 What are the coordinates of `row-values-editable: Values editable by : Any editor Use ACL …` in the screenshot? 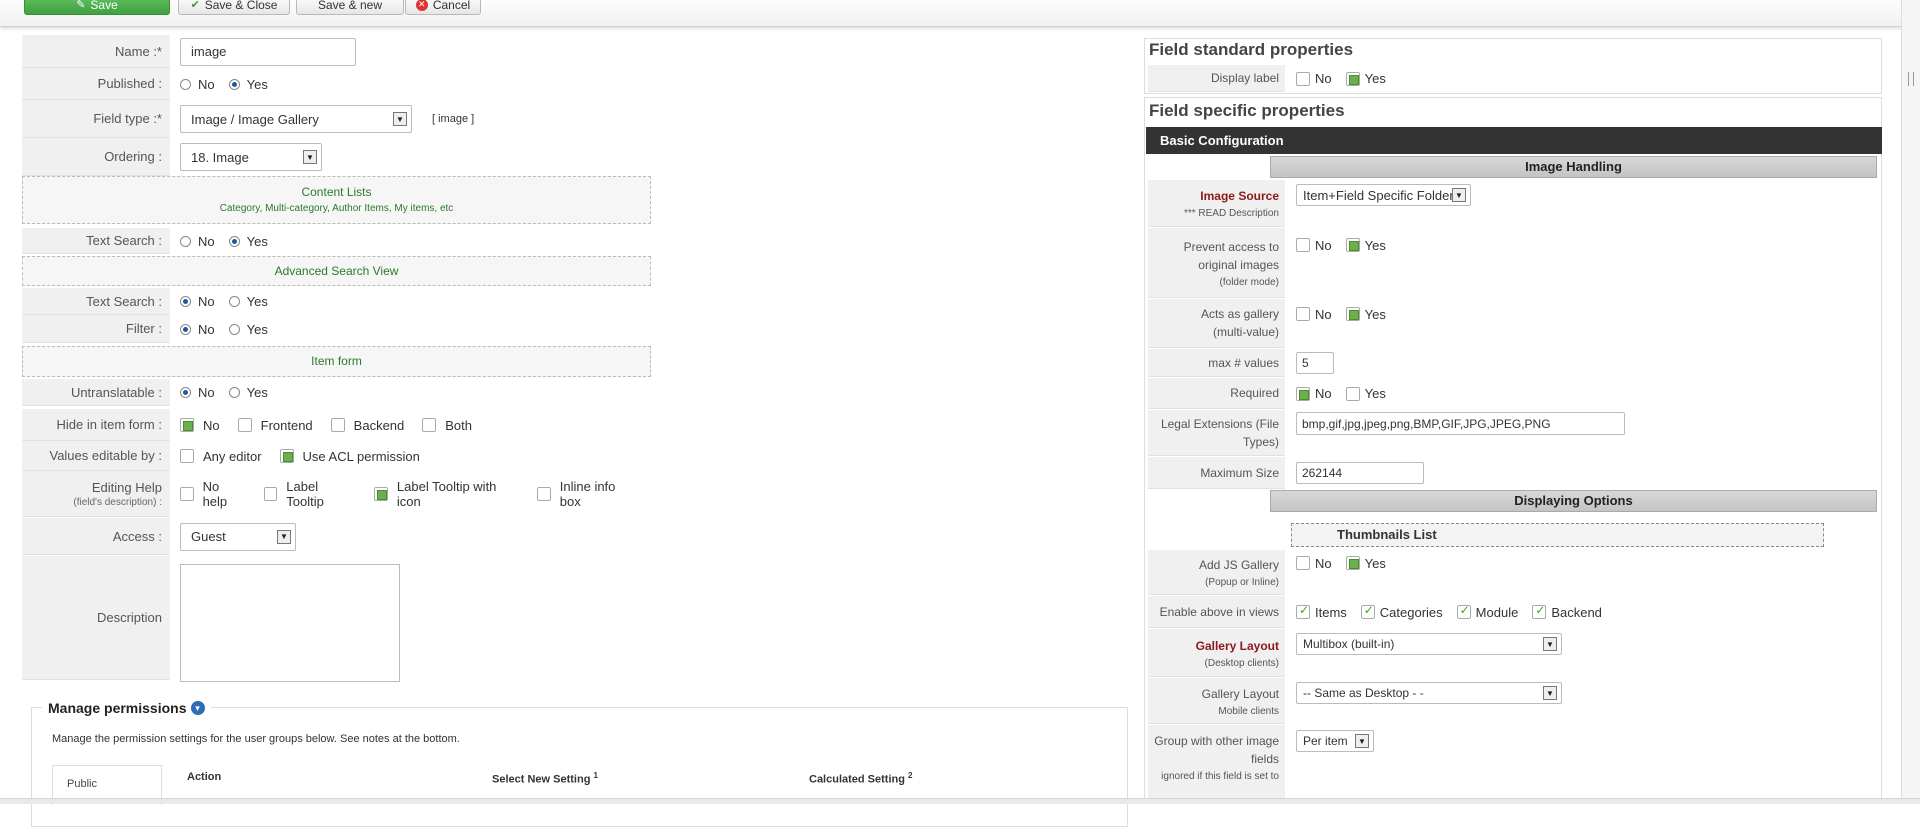 It's located at (336, 456).